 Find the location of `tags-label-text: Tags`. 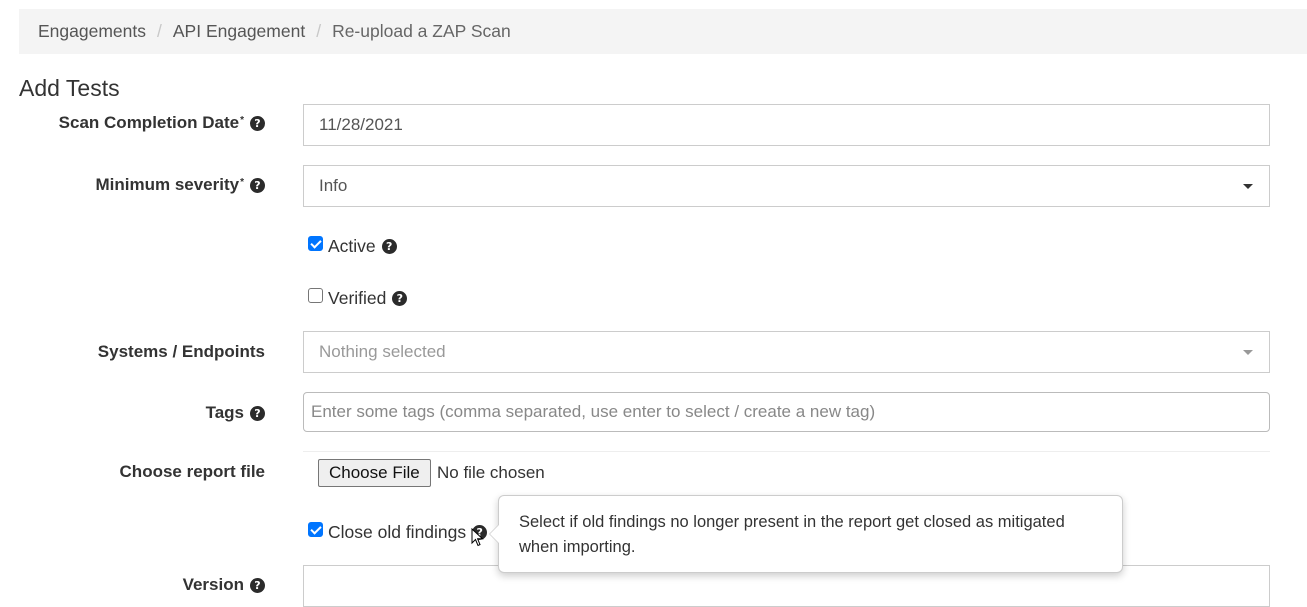

tags-label-text: Tags is located at coordinates (224, 412).